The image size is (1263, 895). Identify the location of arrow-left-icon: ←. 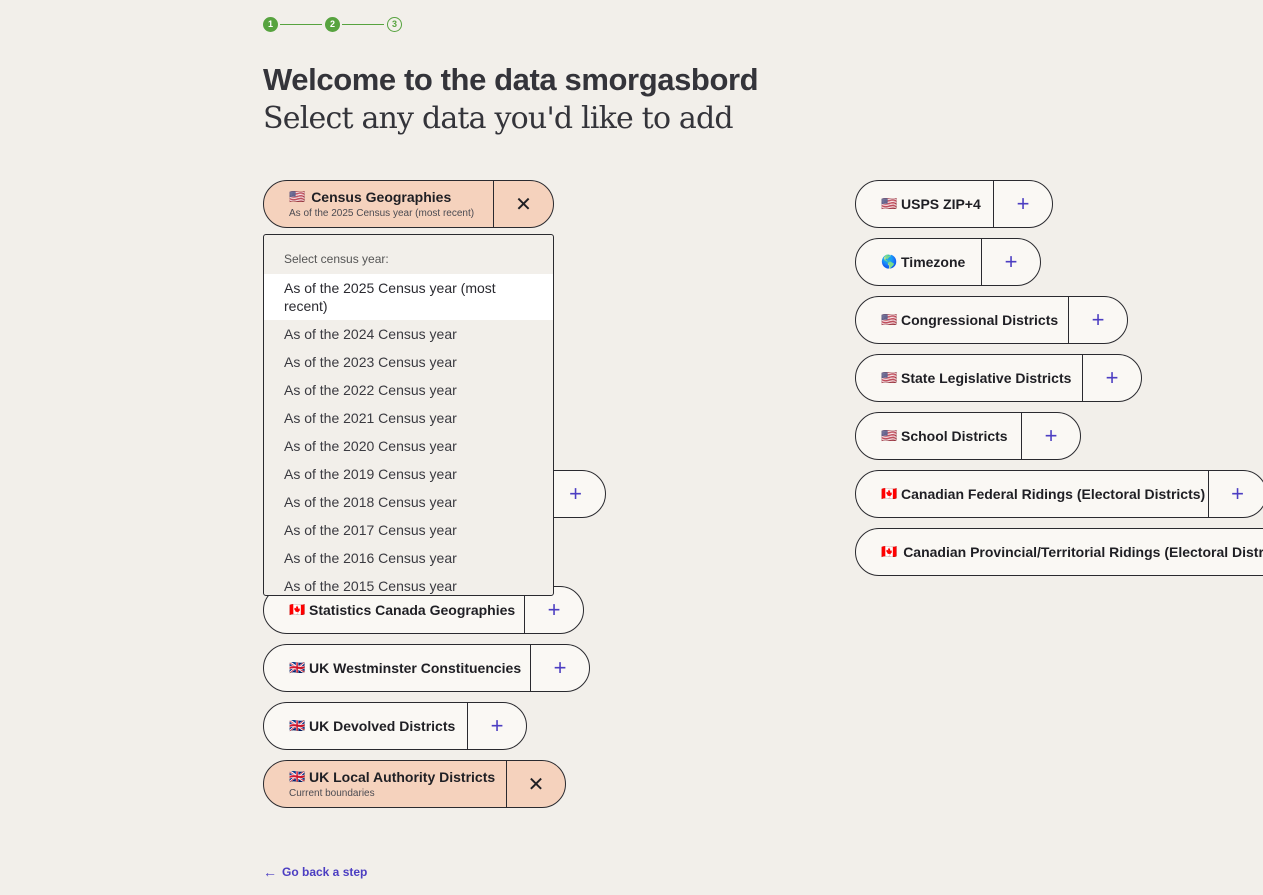
(270, 872).